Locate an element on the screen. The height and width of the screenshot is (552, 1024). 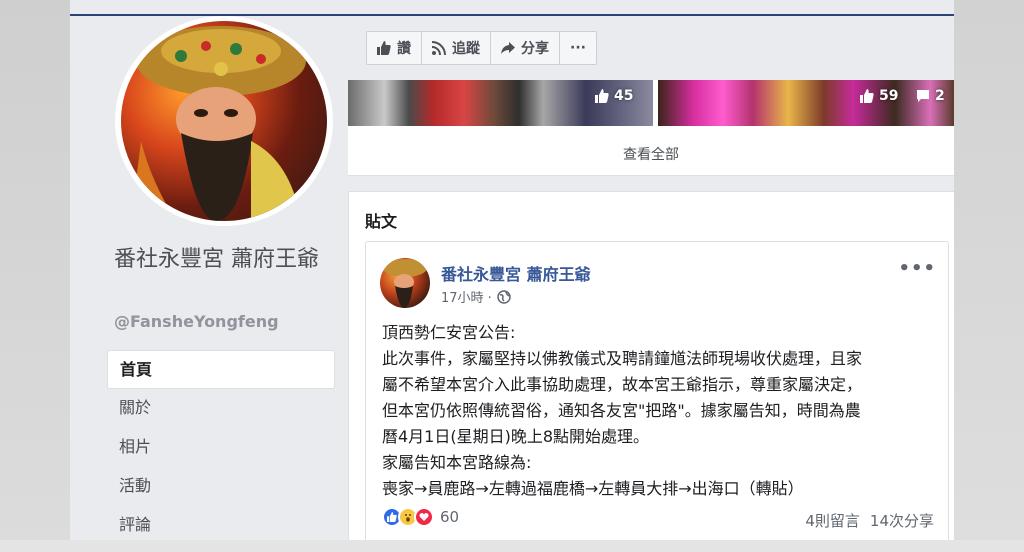
post-options-button: ••• is located at coordinates (917, 268).